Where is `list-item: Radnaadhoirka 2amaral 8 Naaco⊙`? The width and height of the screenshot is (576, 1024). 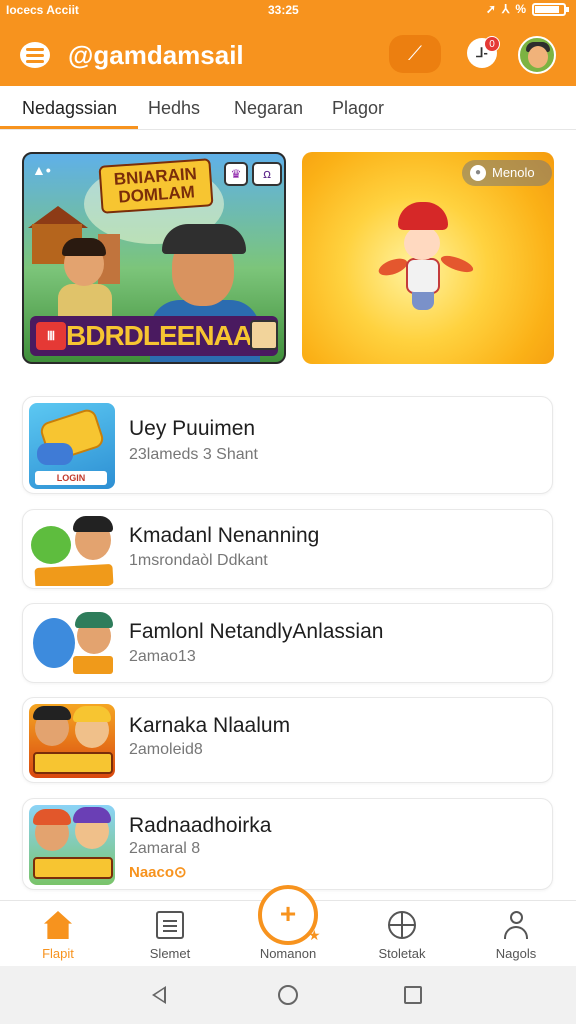
list-item: Radnaadhoirka 2amaral 8 Naaco⊙ is located at coordinates (287, 844).